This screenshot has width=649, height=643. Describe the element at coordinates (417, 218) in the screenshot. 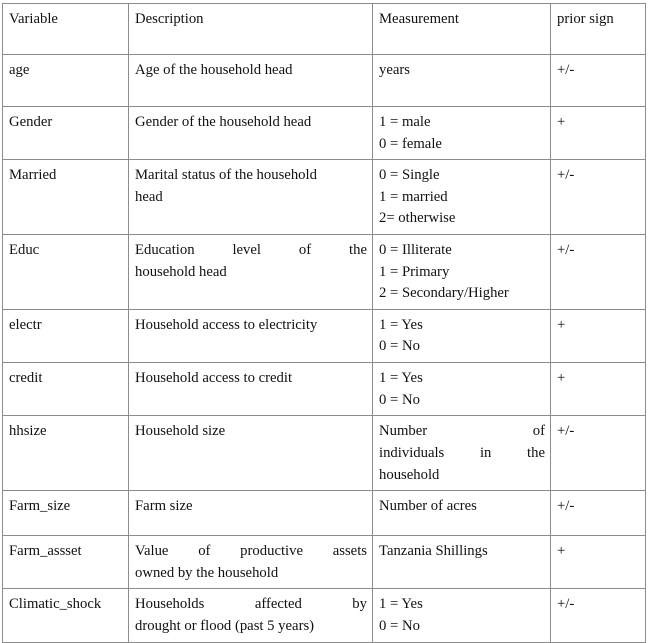

I see `cell-measurement-line: 2= otherwise` at that location.